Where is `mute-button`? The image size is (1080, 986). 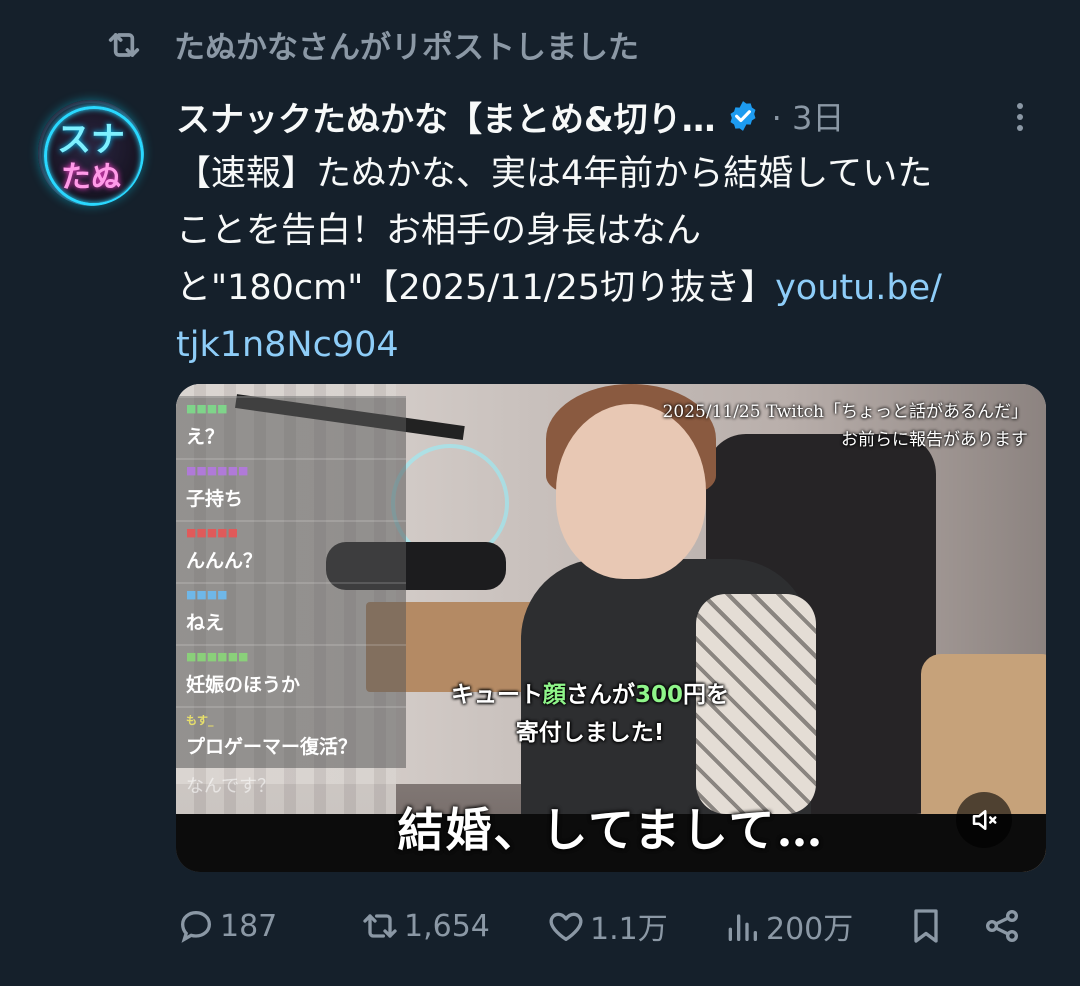 mute-button is located at coordinates (984, 820).